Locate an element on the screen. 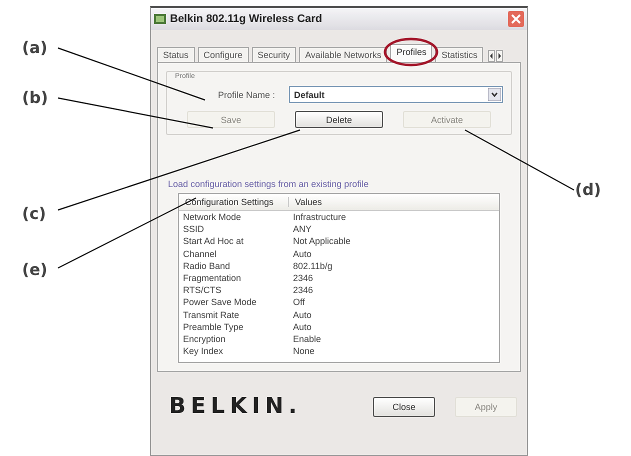  tab: Available Networks is located at coordinates (343, 54).